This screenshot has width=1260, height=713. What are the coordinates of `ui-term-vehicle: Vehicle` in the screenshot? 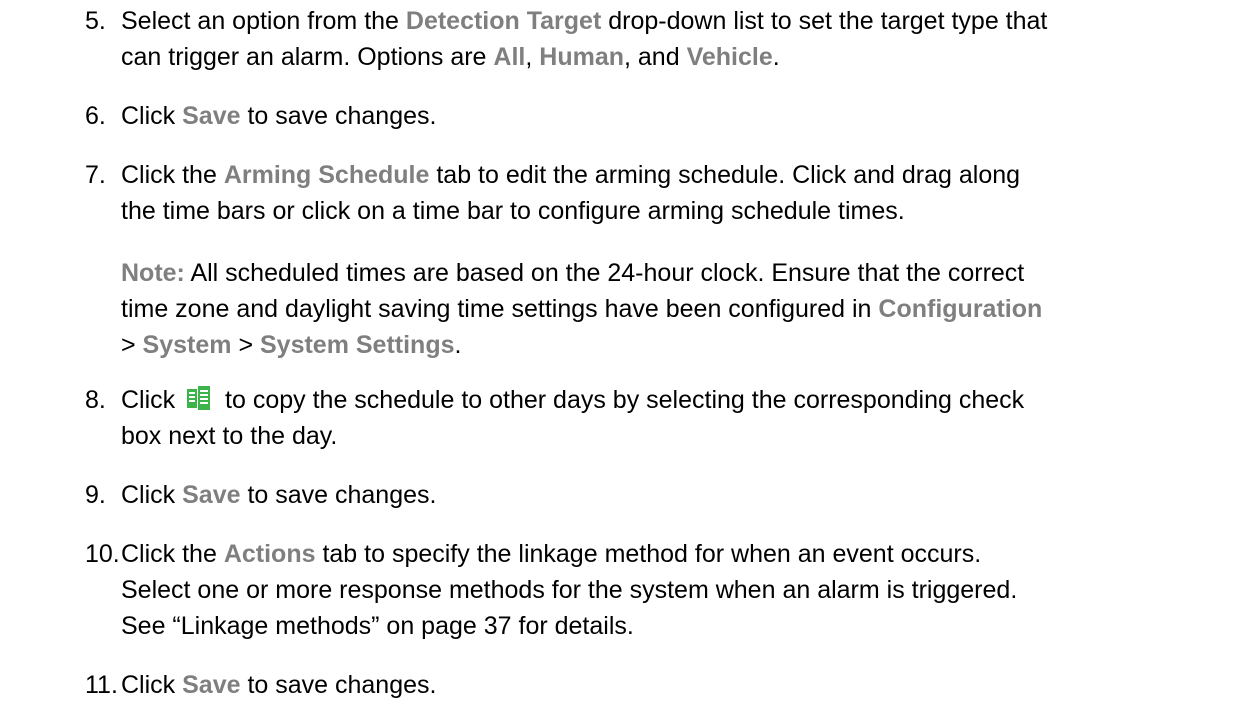 It's located at (729, 57).